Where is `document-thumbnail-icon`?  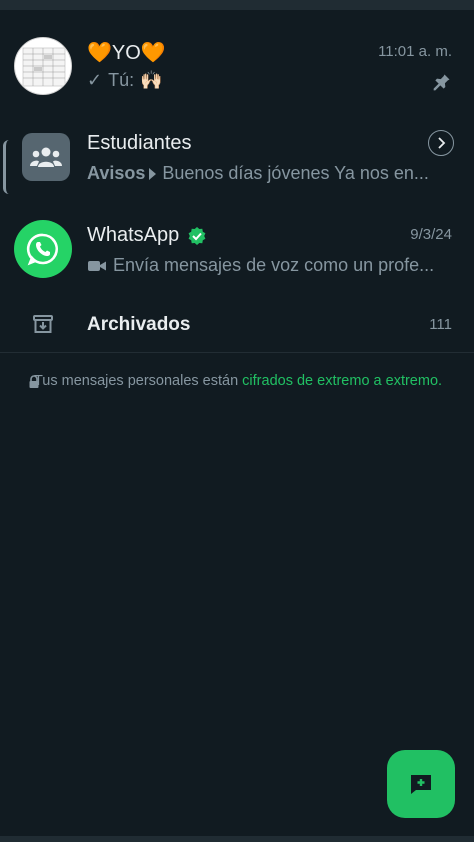
document-thumbnail-icon is located at coordinates (44, 67).